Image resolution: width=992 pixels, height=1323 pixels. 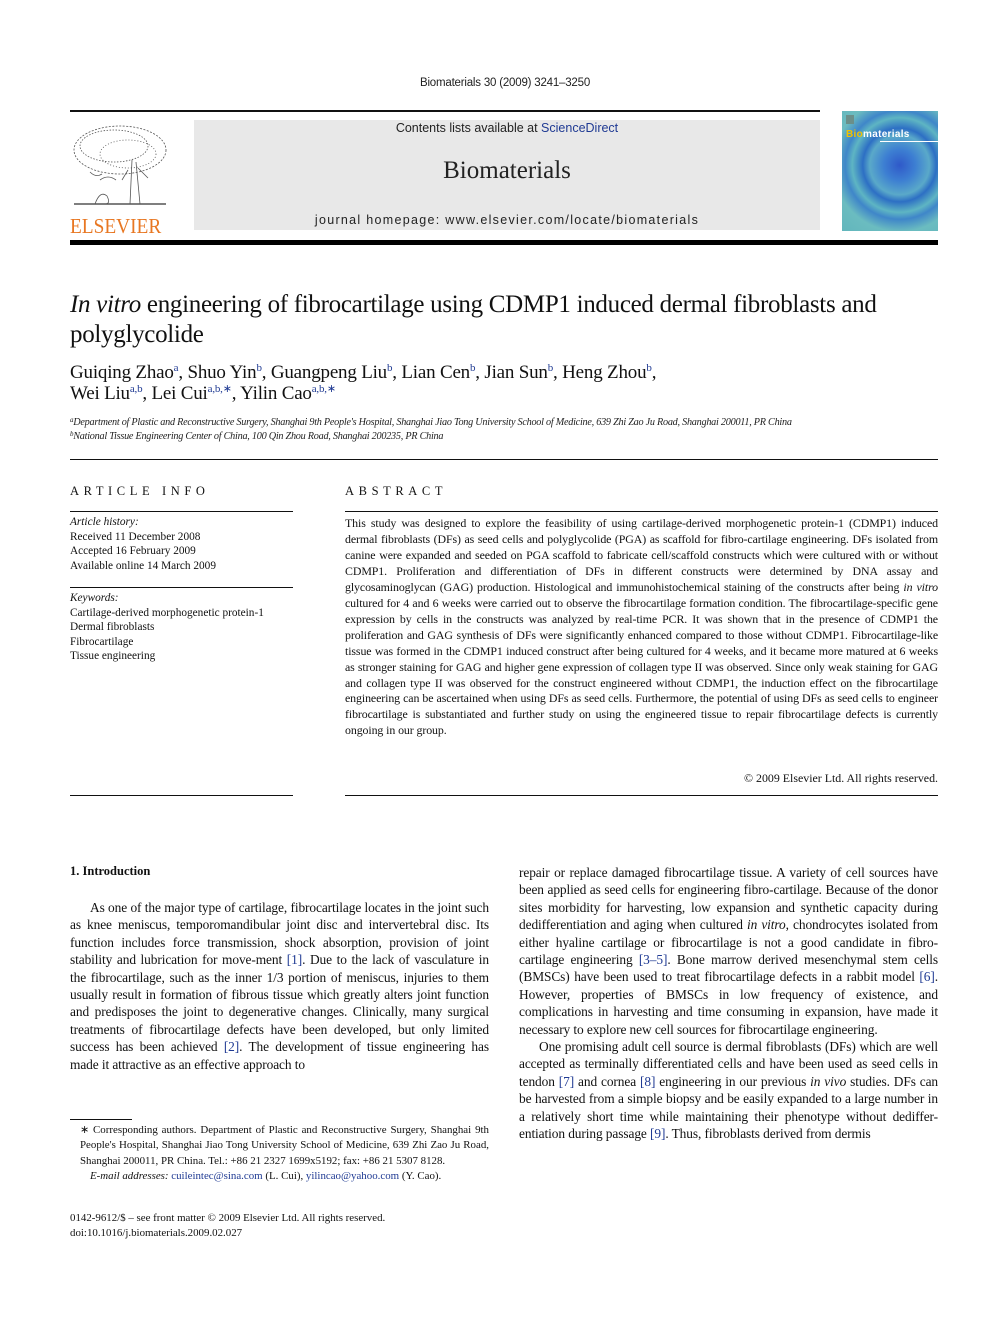 I want to click on cover-title: Biomaterials, so click(x=878, y=134).